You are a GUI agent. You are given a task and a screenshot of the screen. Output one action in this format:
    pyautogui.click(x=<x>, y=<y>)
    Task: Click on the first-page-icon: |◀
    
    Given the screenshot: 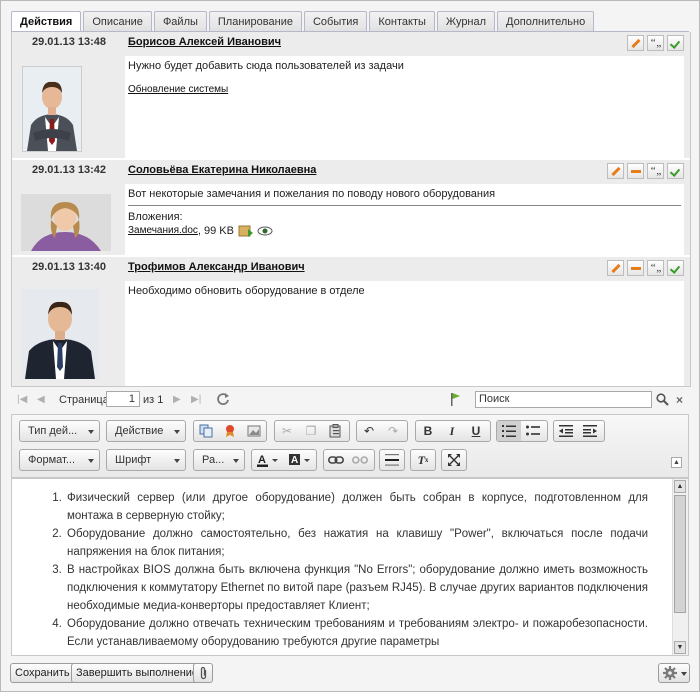 What is the action you would take?
    pyautogui.click(x=22, y=399)
    